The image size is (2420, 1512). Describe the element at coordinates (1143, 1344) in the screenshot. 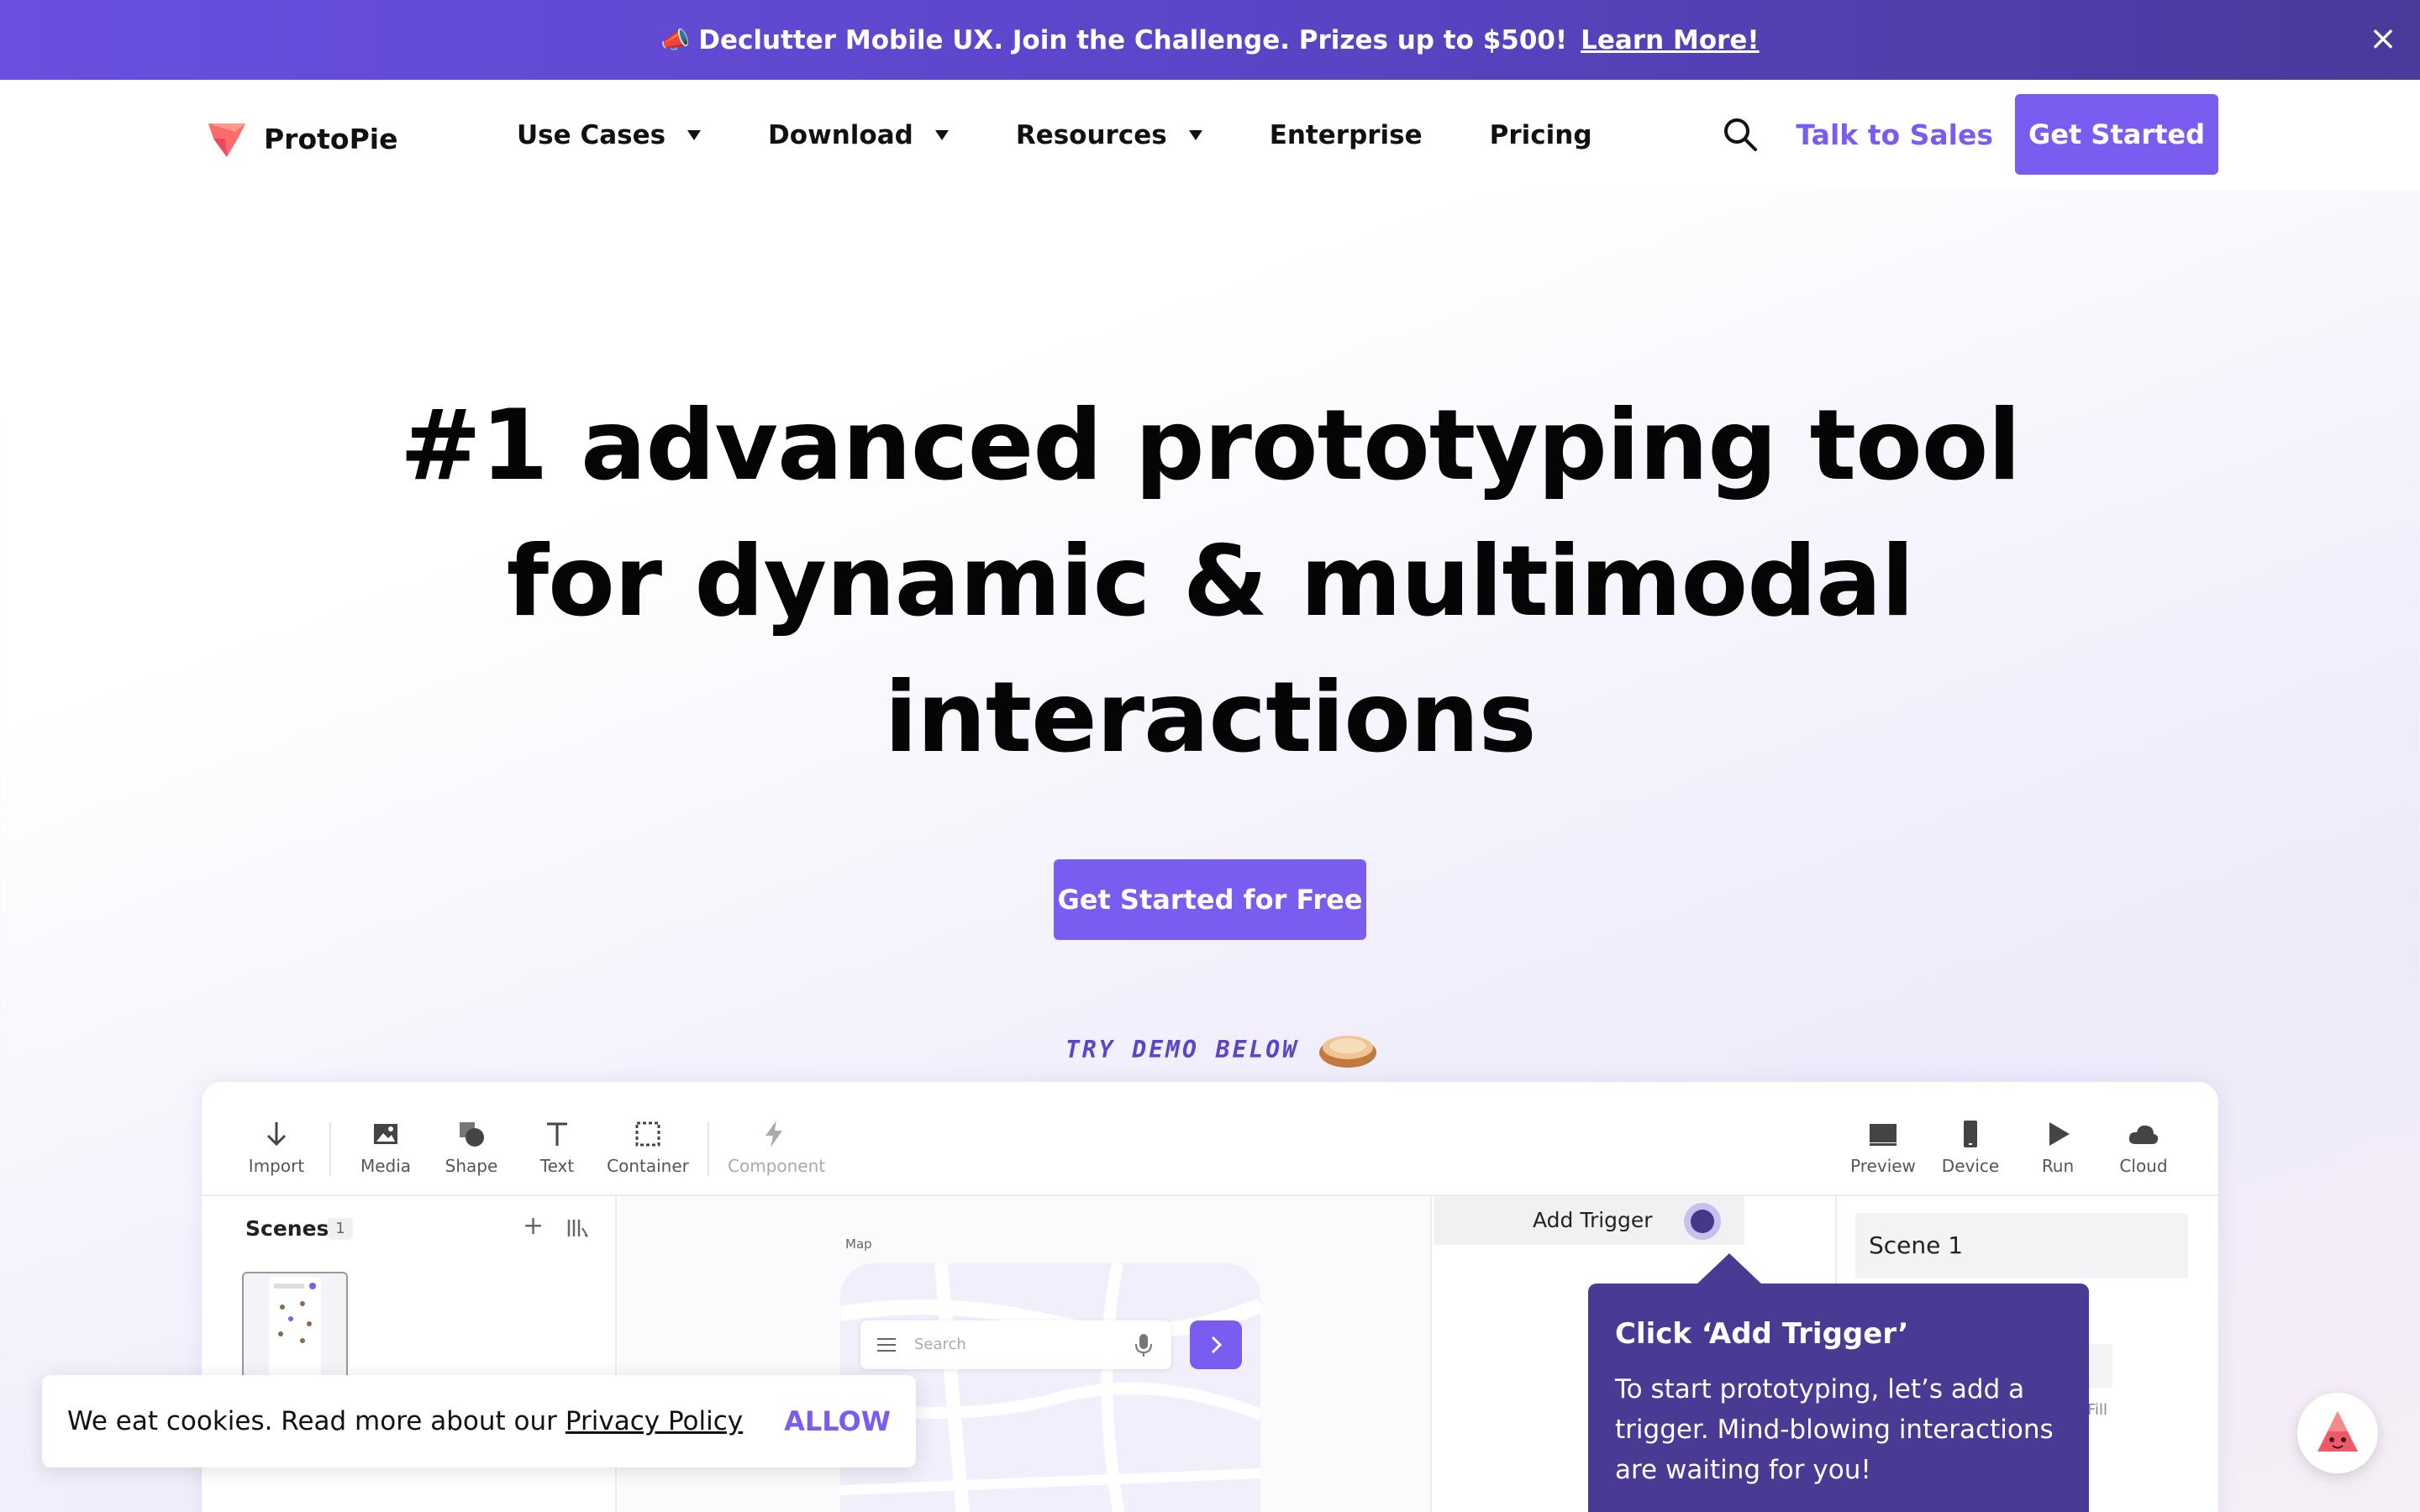

I see `microphone-icon` at that location.